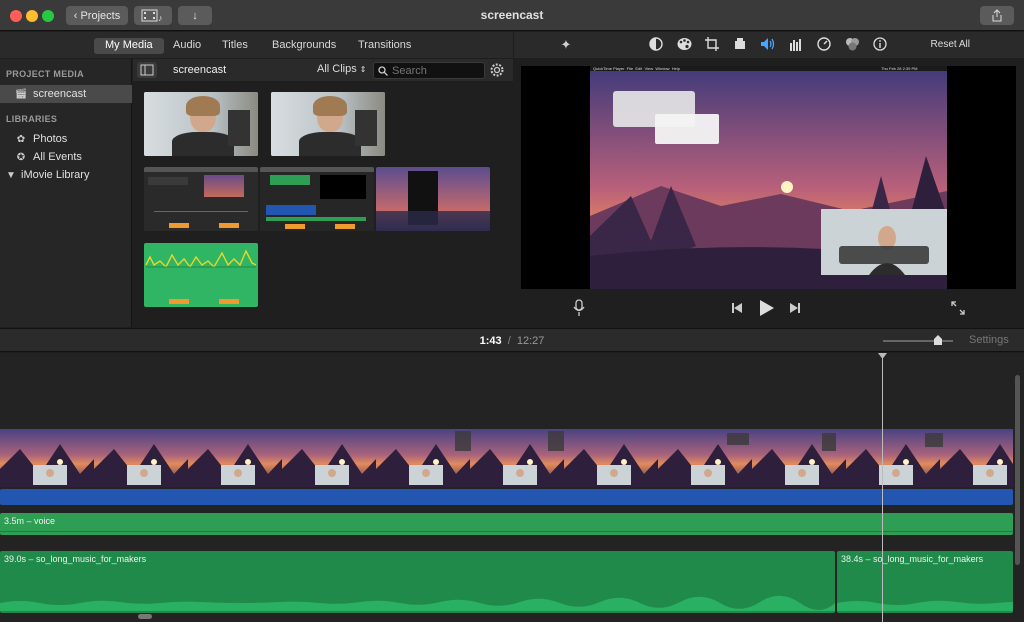 This screenshot has width=1024, height=622. What do you see at coordinates (129, 46) in the screenshot?
I see `tab-my-media: My Media` at bounding box center [129, 46].